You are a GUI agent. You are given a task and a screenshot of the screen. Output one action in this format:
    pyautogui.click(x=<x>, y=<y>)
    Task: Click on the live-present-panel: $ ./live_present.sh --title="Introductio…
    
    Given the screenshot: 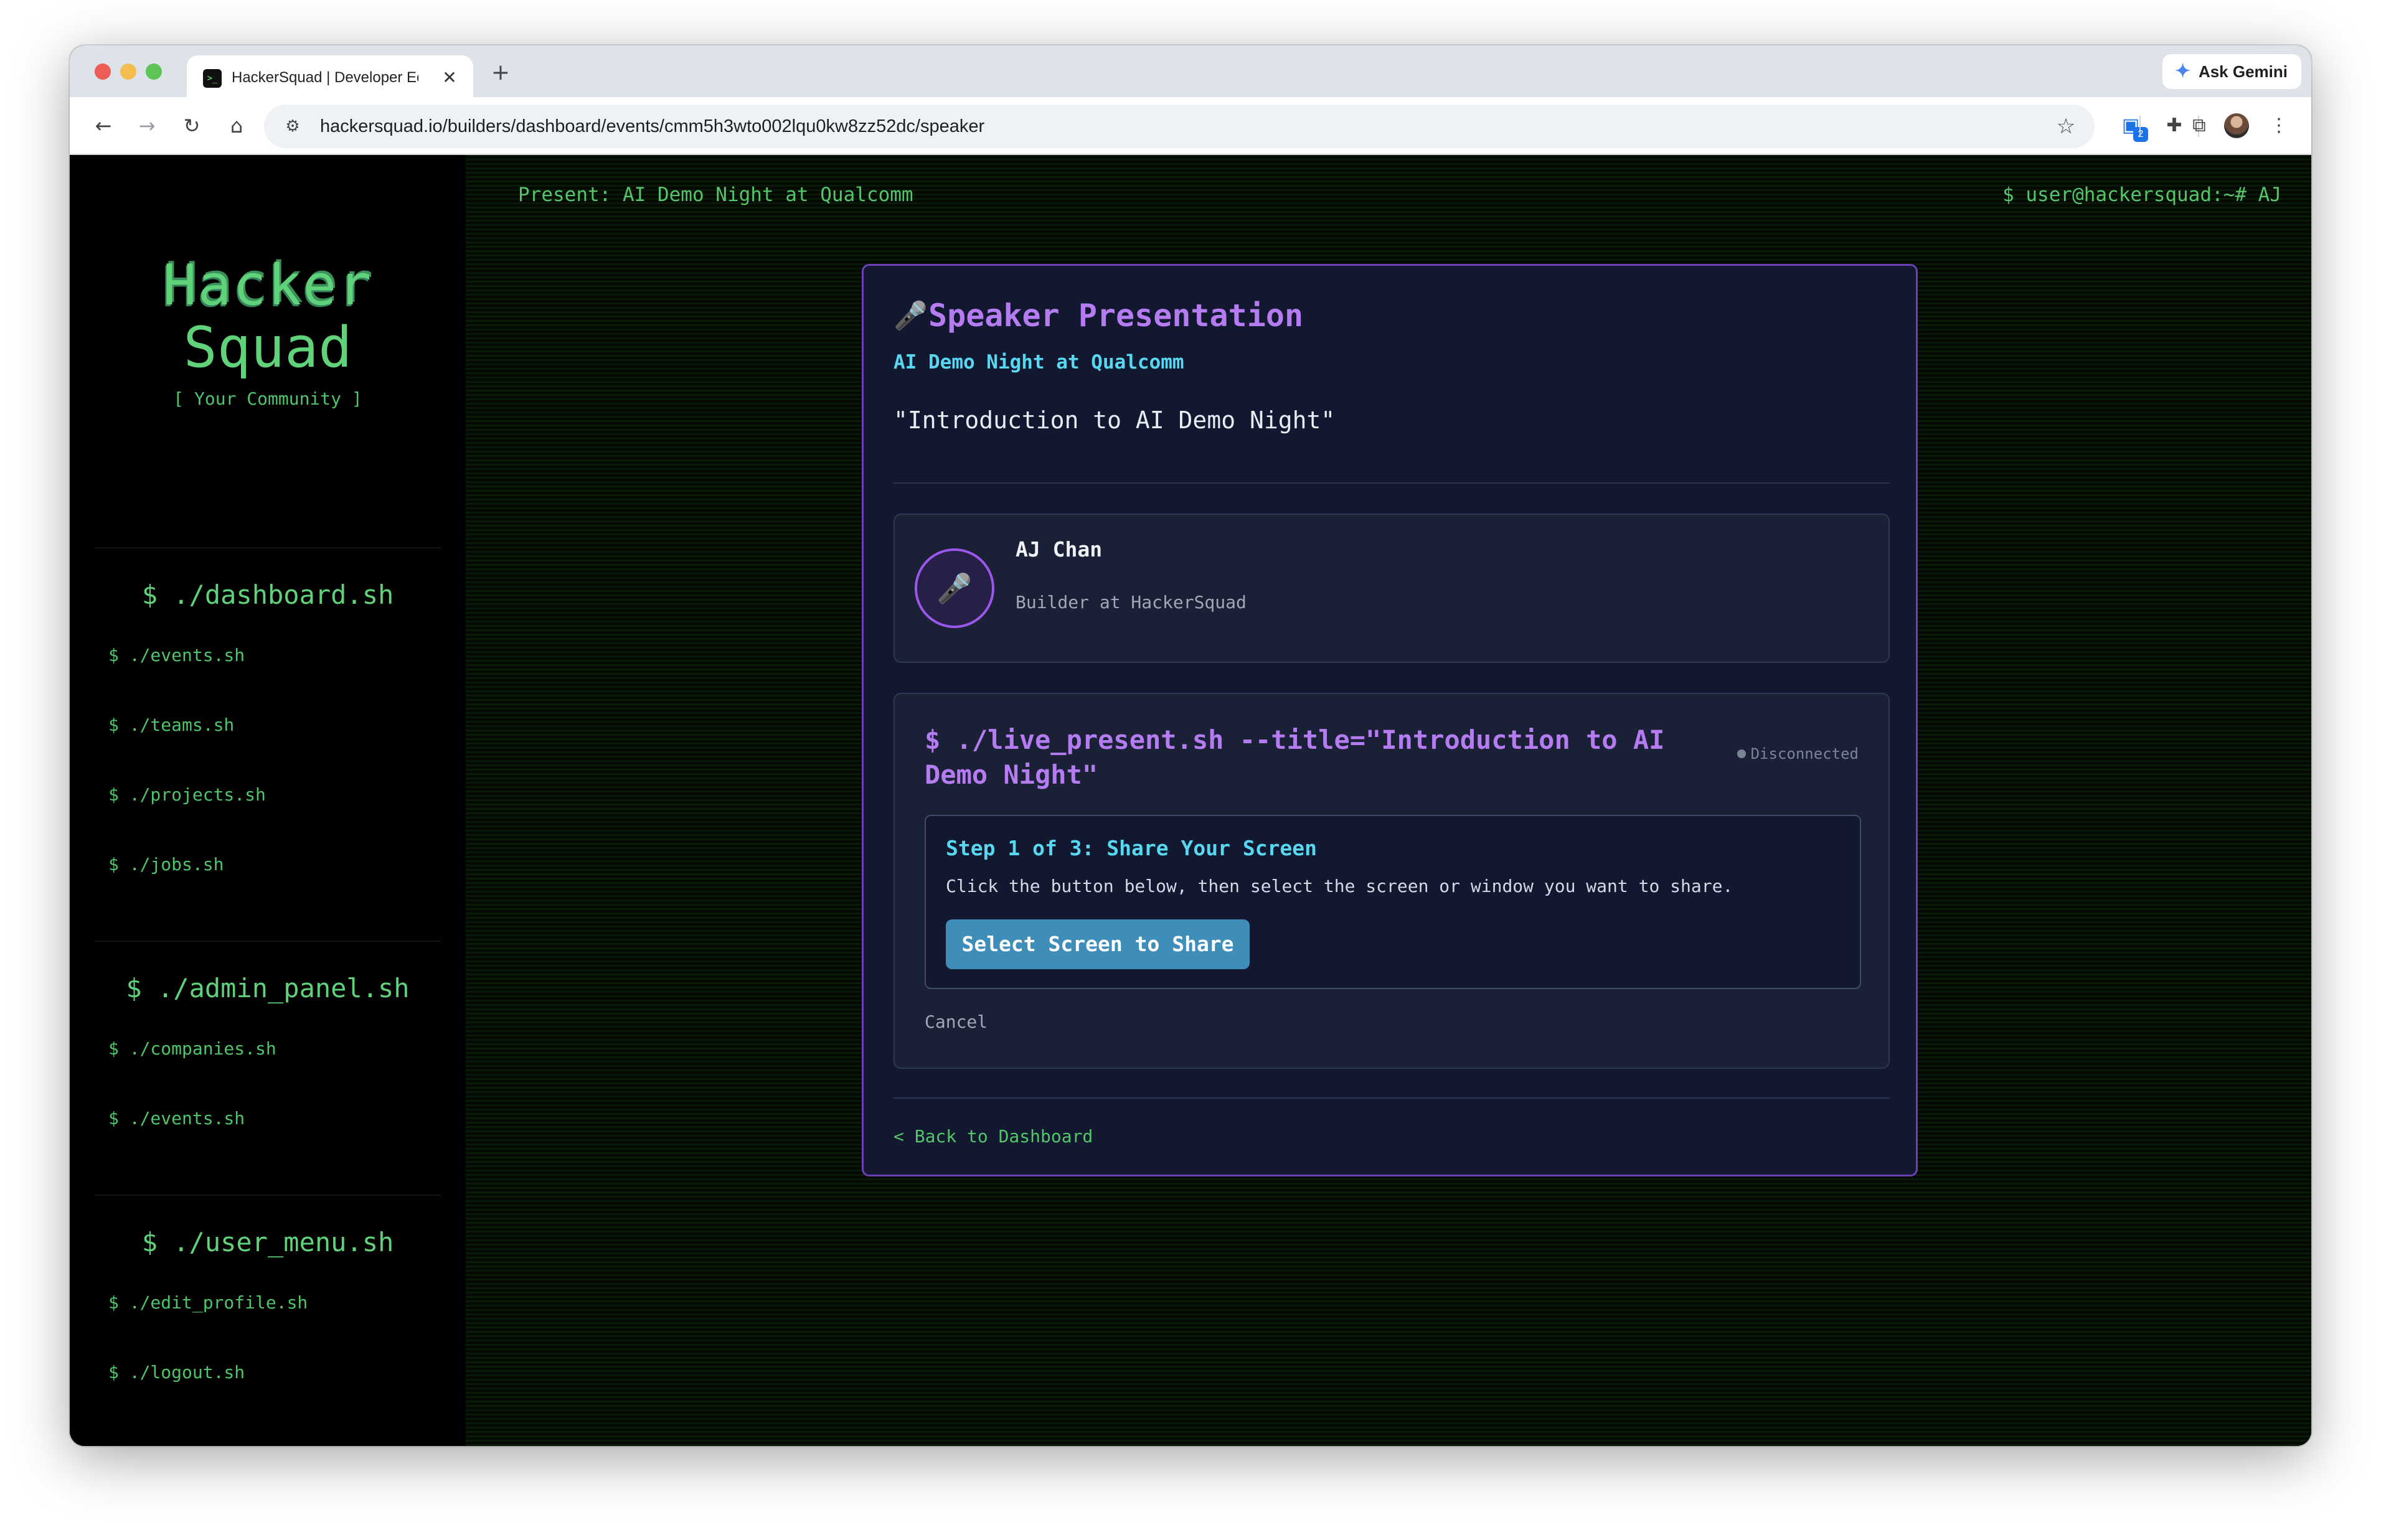 What is the action you would take?
    pyautogui.click(x=1391, y=881)
    